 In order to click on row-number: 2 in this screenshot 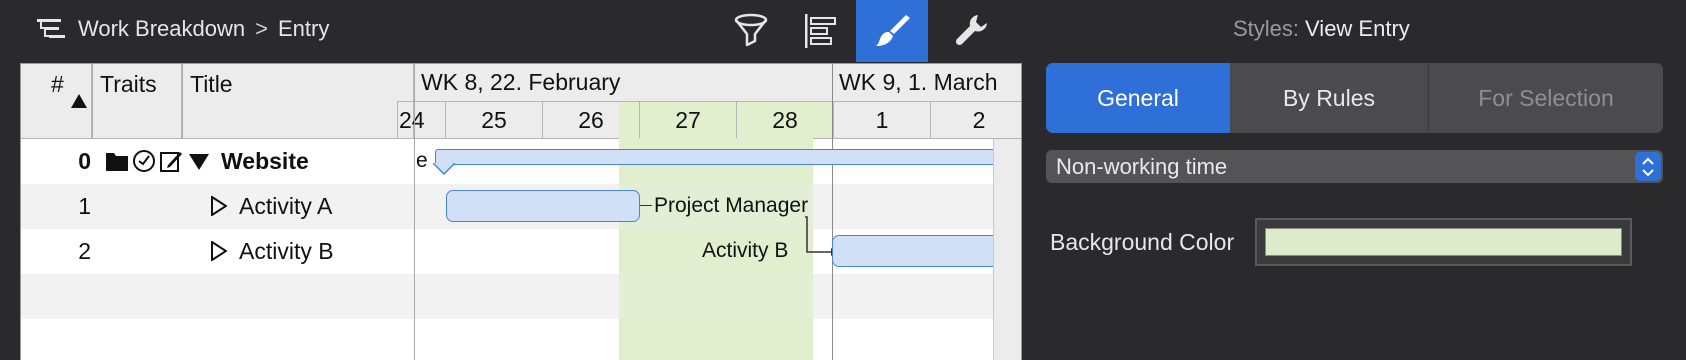, I will do `click(84, 251)`.